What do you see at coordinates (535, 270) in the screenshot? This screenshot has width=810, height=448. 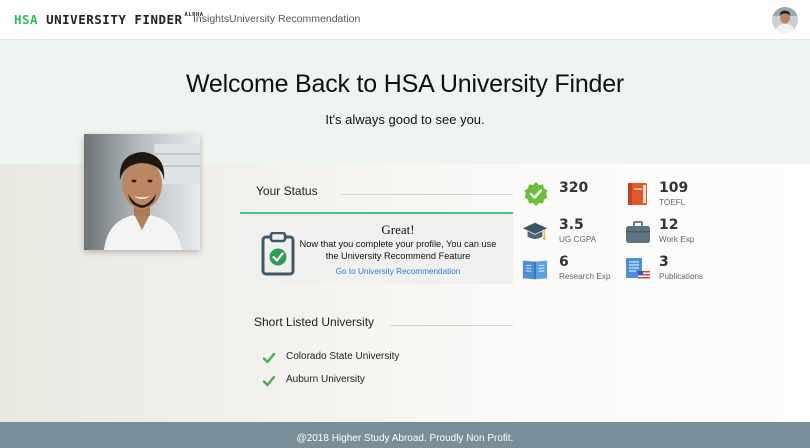 I see `open-book-icon` at bounding box center [535, 270].